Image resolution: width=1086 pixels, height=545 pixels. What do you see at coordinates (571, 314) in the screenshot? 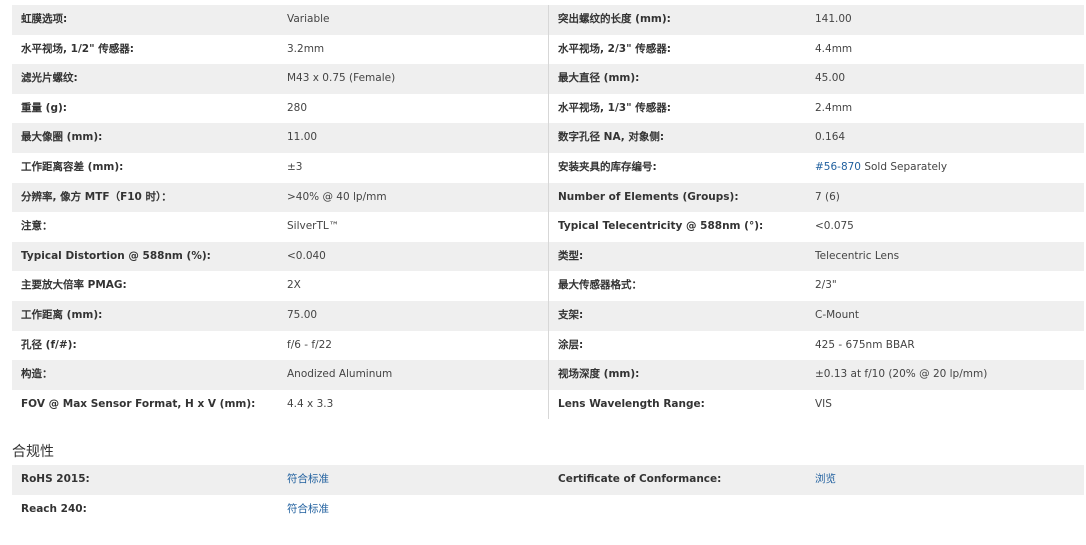
I see `spec-label: 支架:` at bounding box center [571, 314].